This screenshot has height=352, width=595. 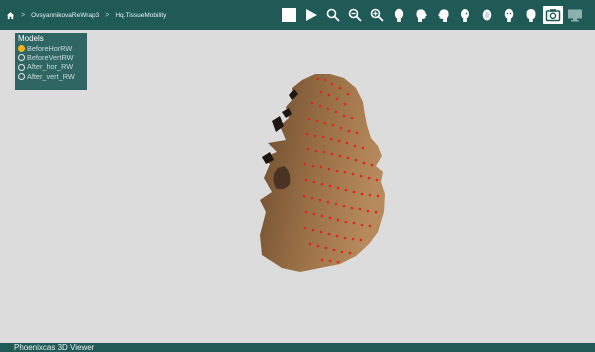 I want to click on breadcrumb-project: OvsyannikovaReWrap3, so click(x=65, y=15).